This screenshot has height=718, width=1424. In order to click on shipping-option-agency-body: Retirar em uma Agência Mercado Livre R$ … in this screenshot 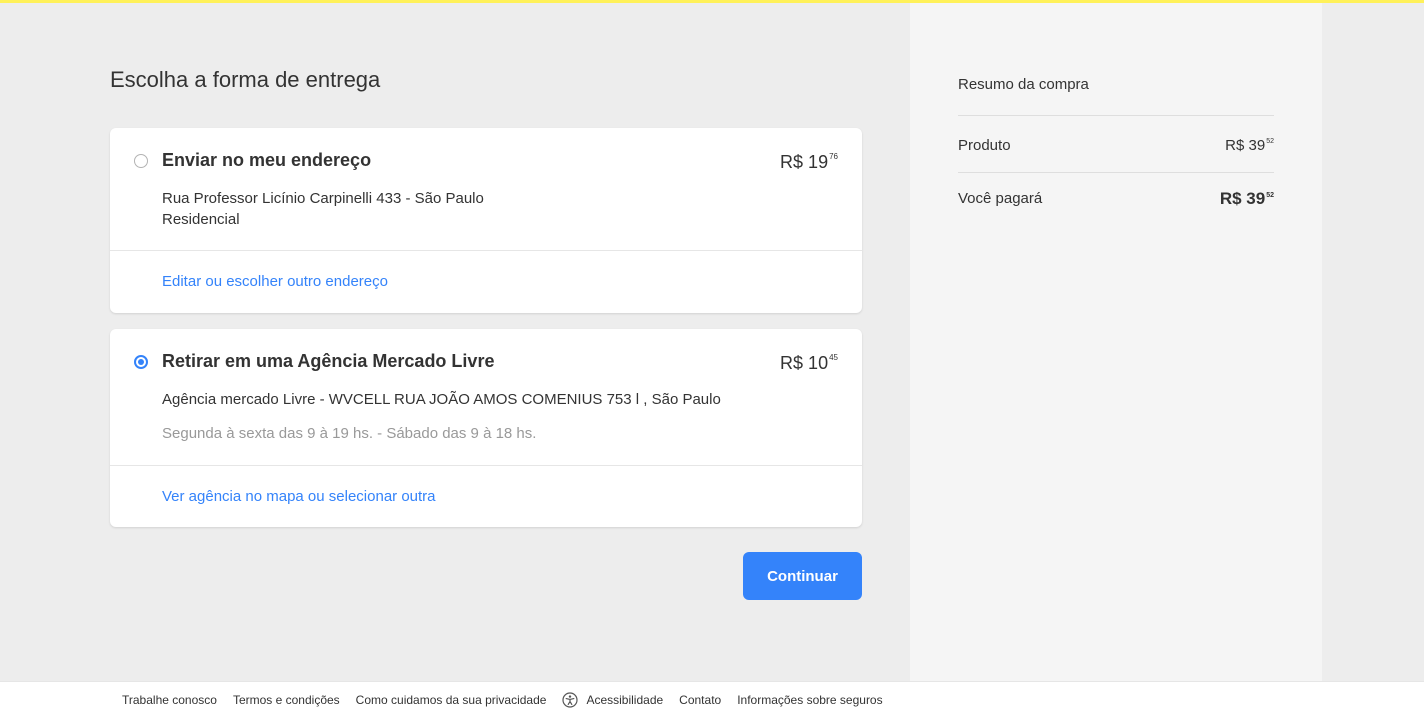, I will do `click(486, 397)`.